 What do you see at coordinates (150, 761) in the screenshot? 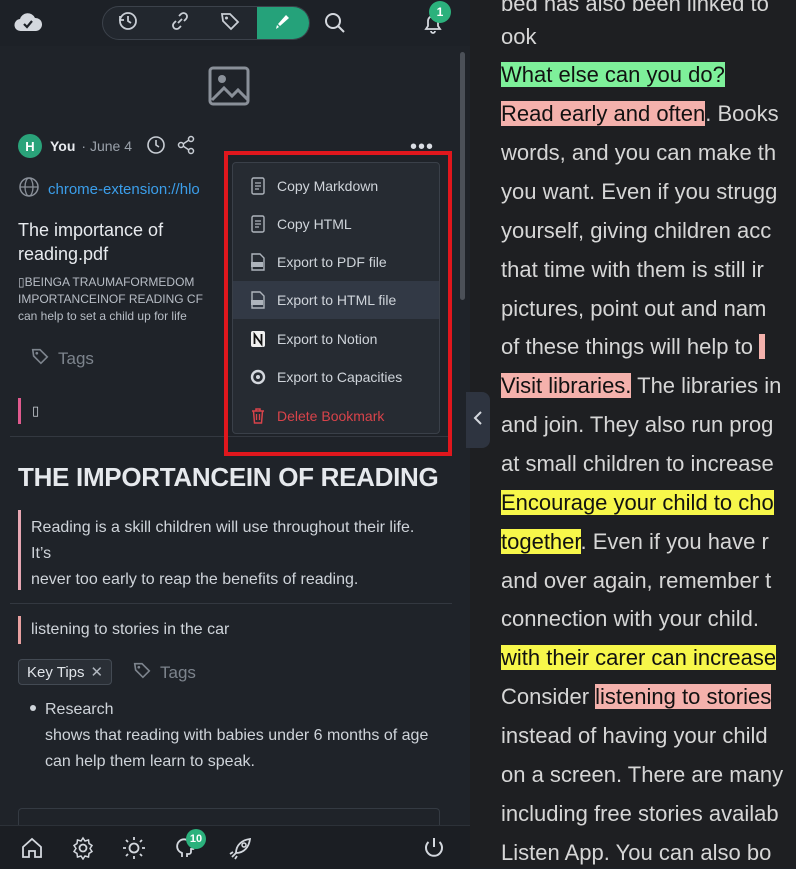
I see `note-line: can help them learn to speak.` at bounding box center [150, 761].